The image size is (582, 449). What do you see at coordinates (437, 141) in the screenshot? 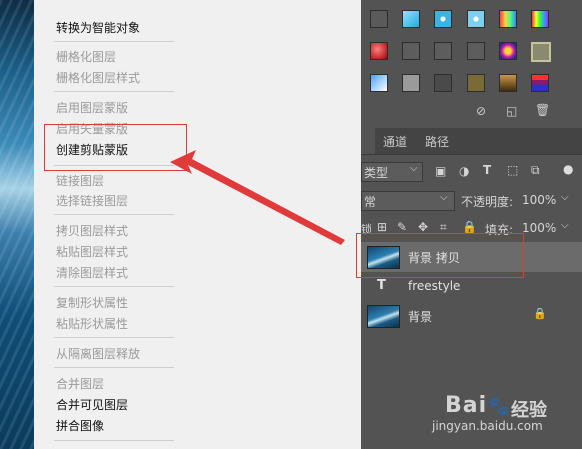
I see `tab-paths: 路径` at bounding box center [437, 141].